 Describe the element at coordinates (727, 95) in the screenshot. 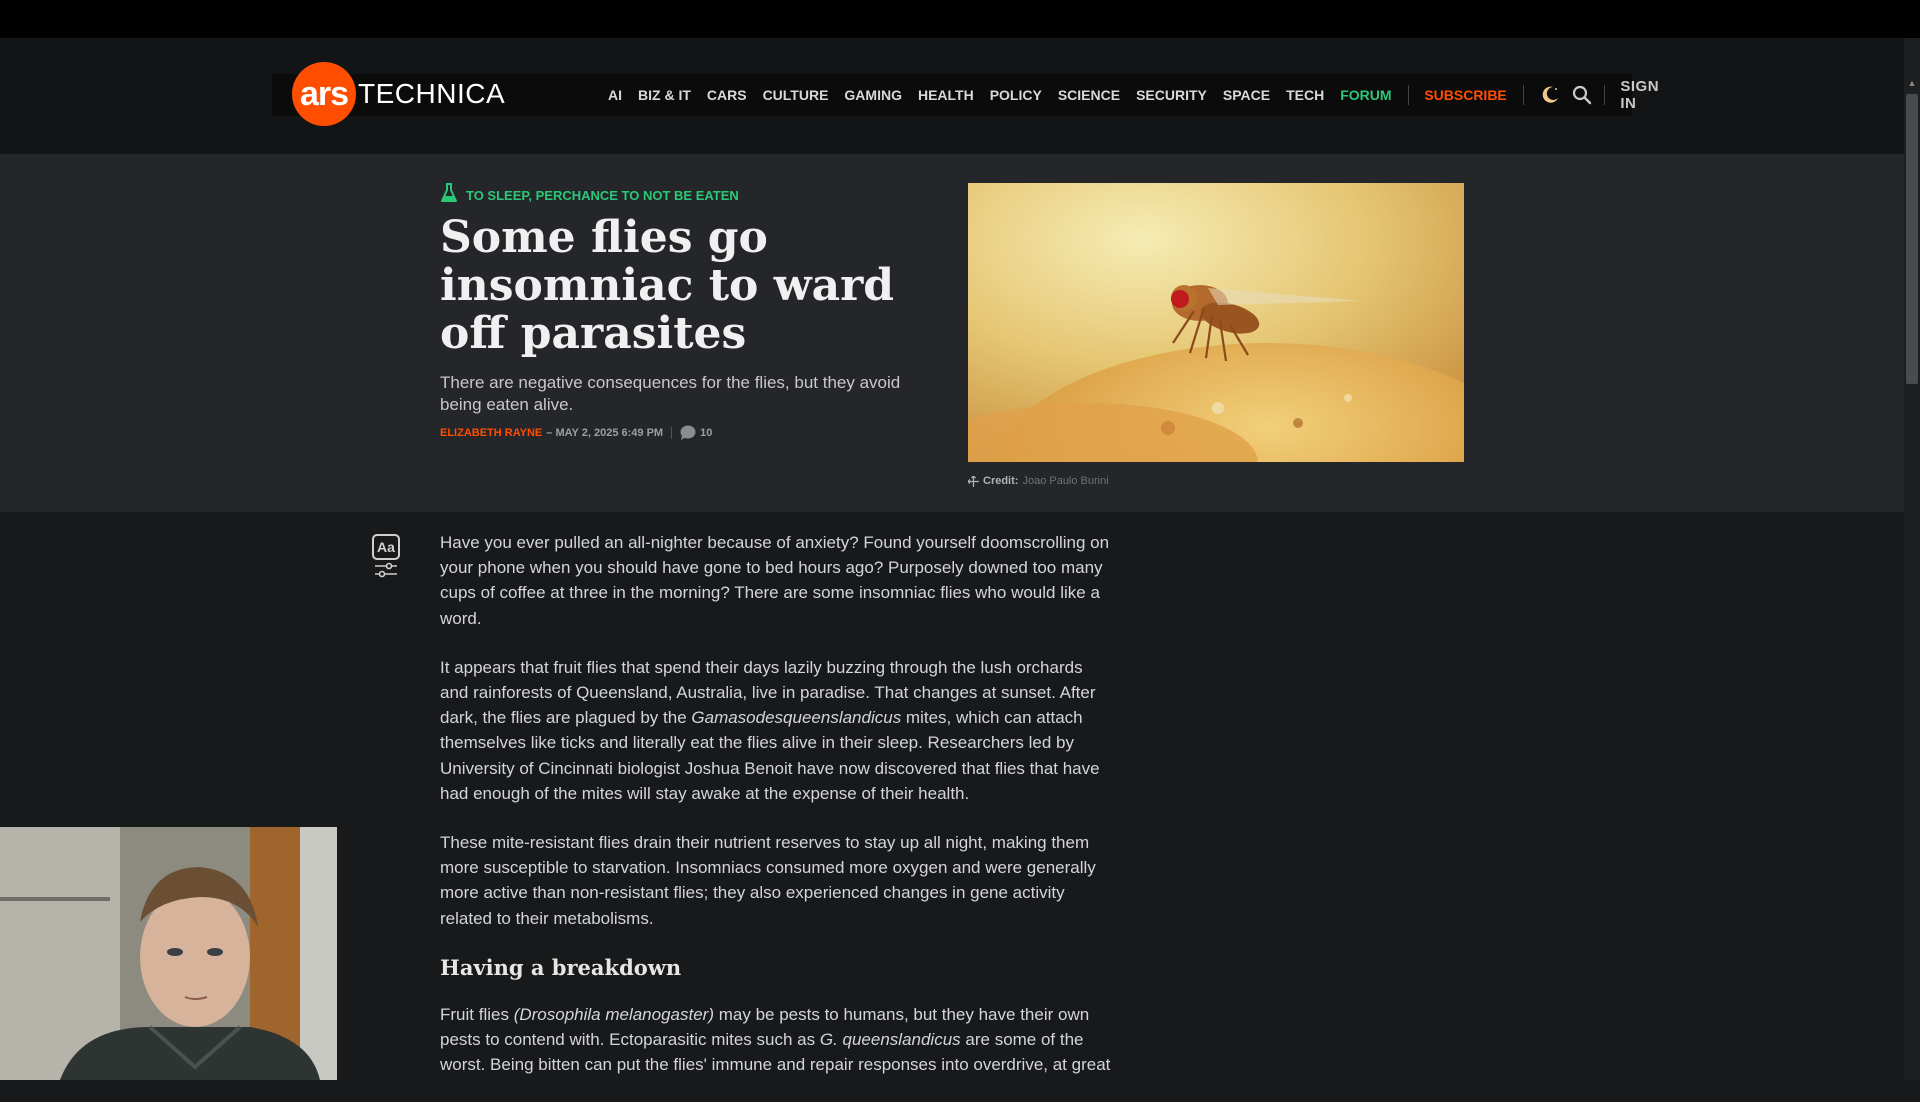

I see `nav-item-cars: CARS` at that location.